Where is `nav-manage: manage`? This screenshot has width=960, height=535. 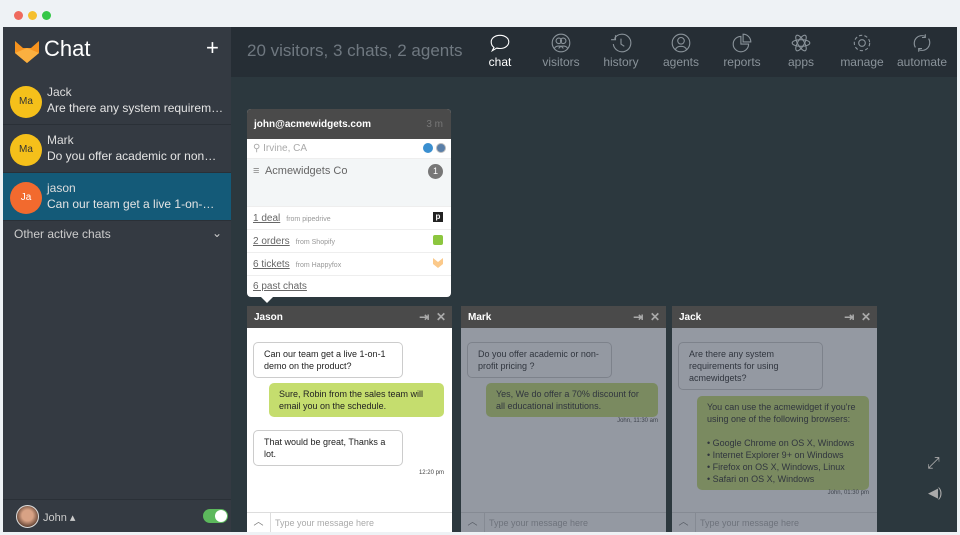 nav-manage: manage is located at coordinates (862, 51).